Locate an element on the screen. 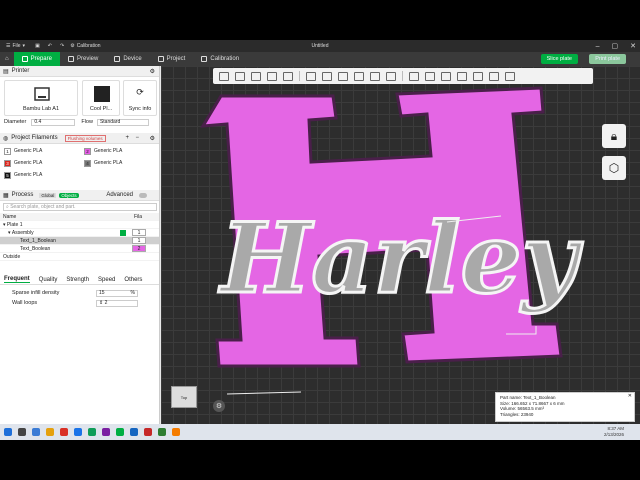  view-navigation-cube: Top is located at coordinates (184, 397).